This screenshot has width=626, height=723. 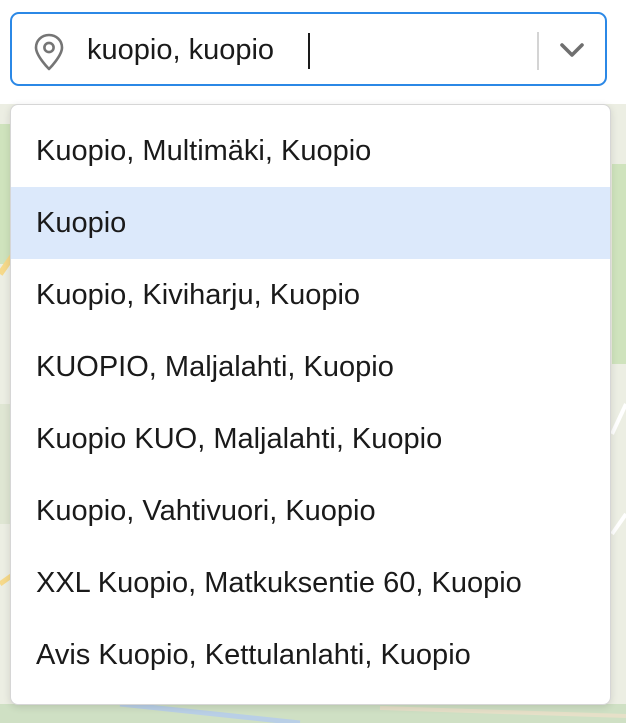 What do you see at coordinates (310, 295) in the screenshot?
I see `suggestion-item: Kuopio, Kiviharju, Kuopio` at bounding box center [310, 295].